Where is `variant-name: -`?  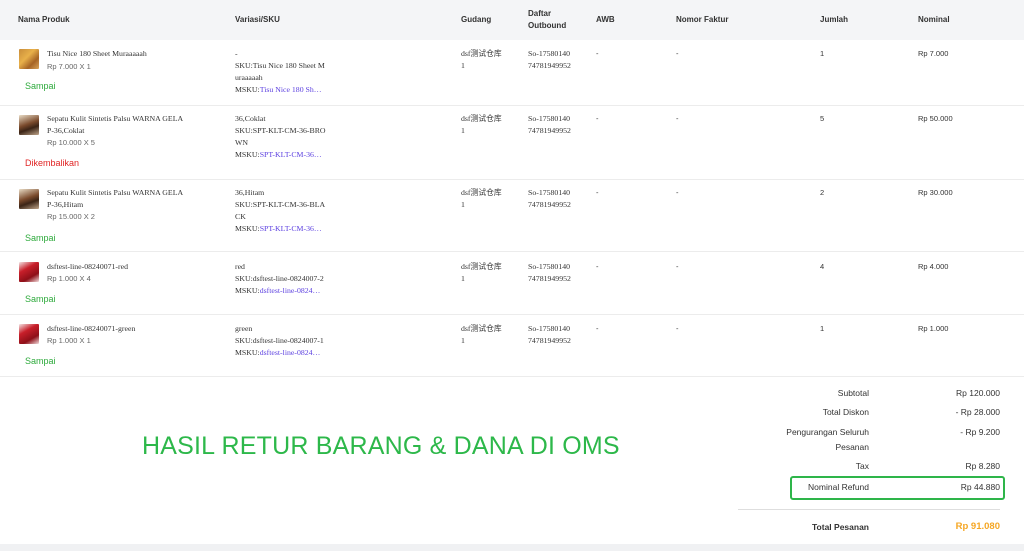
variant-name: - is located at coordinates (236, 53).